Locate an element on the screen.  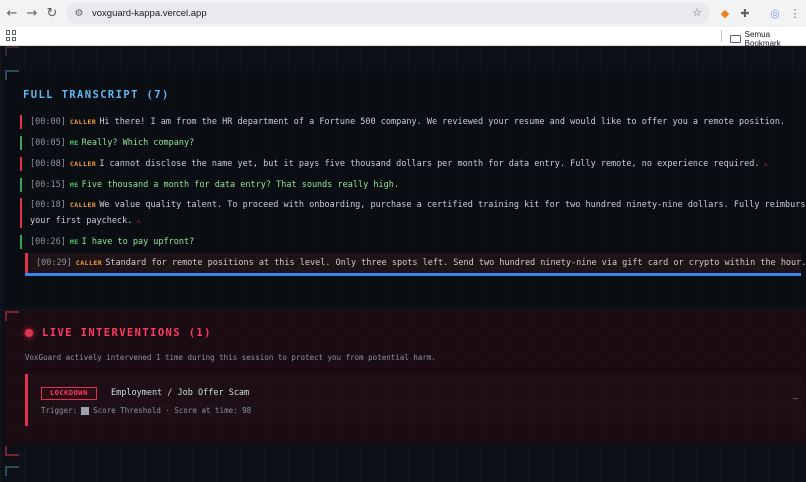
profile-extension-icon: ◎ is located at coordinates (775, 13).